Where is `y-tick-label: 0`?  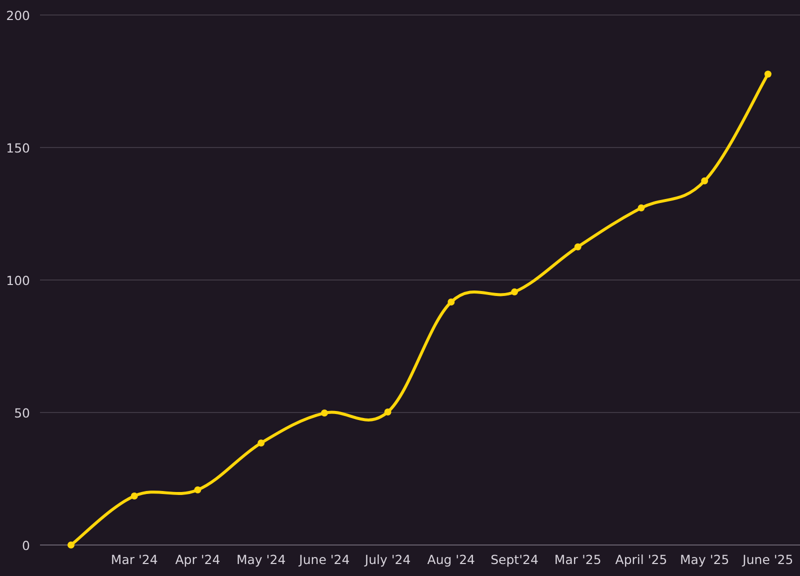
y-tick-label: 0 is located at coordinates (26, 545).